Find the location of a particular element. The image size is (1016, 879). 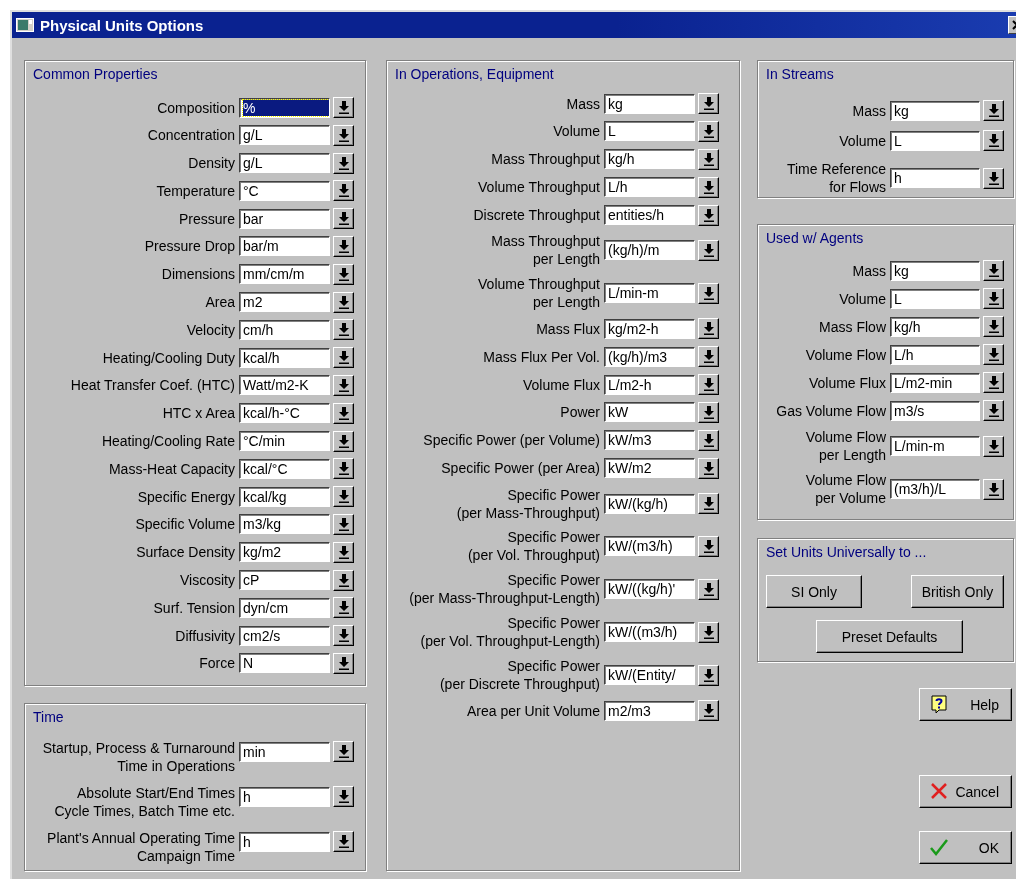

dropdown-field: kW/(kg/h) is located at coordinates (649, 503).